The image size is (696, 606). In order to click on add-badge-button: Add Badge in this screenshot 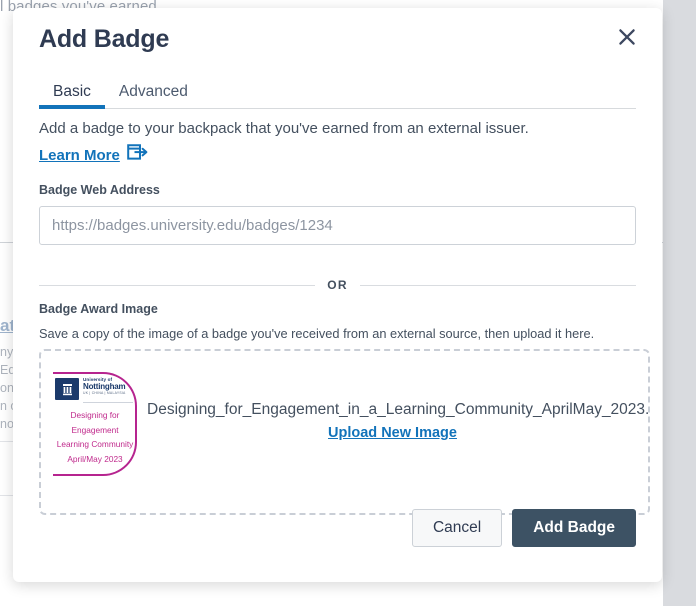, I will do `click(574, 528)`.